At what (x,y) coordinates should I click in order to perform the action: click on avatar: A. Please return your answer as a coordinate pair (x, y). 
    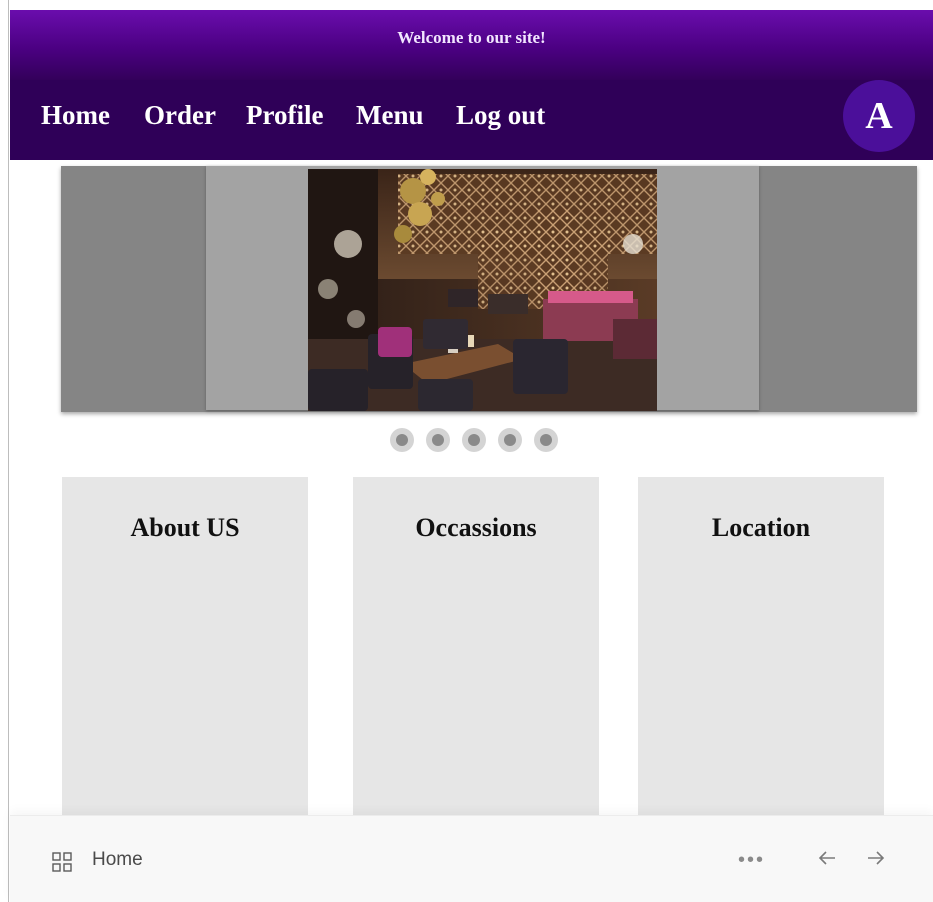
    Looking at the image, I should click on (879, 116).